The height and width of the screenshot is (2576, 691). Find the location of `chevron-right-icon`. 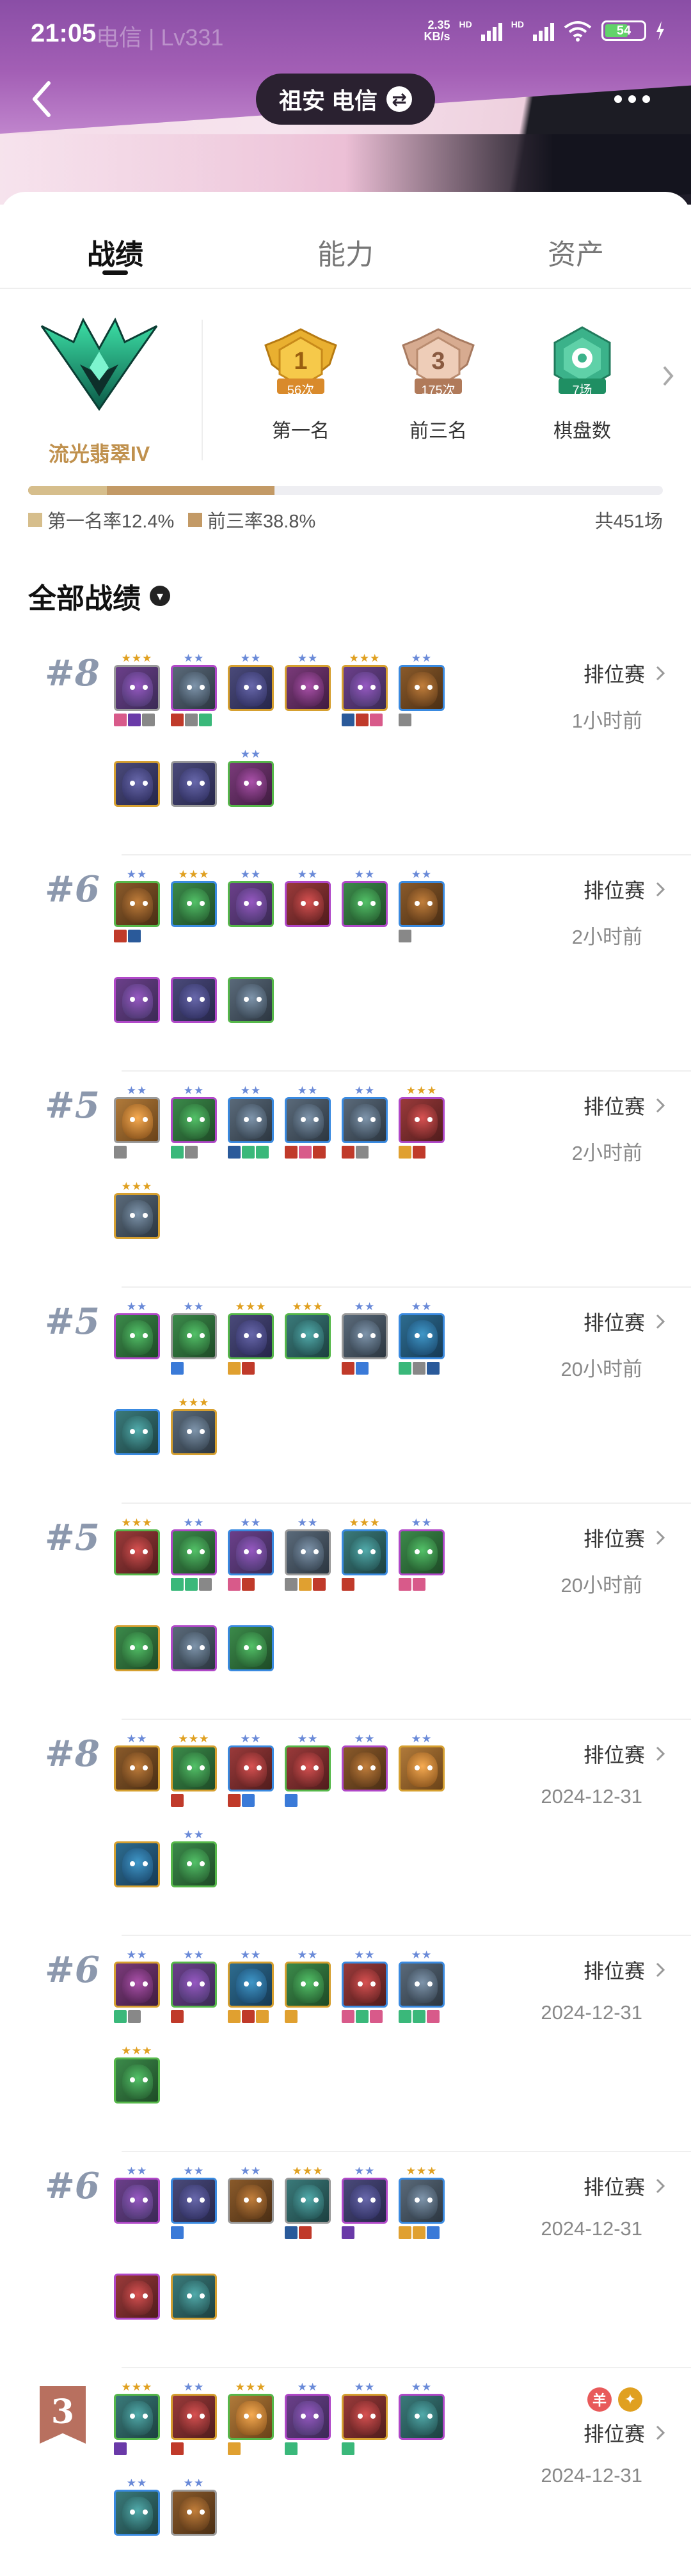

chevron-right-icon is located at coordinates (668, 376).